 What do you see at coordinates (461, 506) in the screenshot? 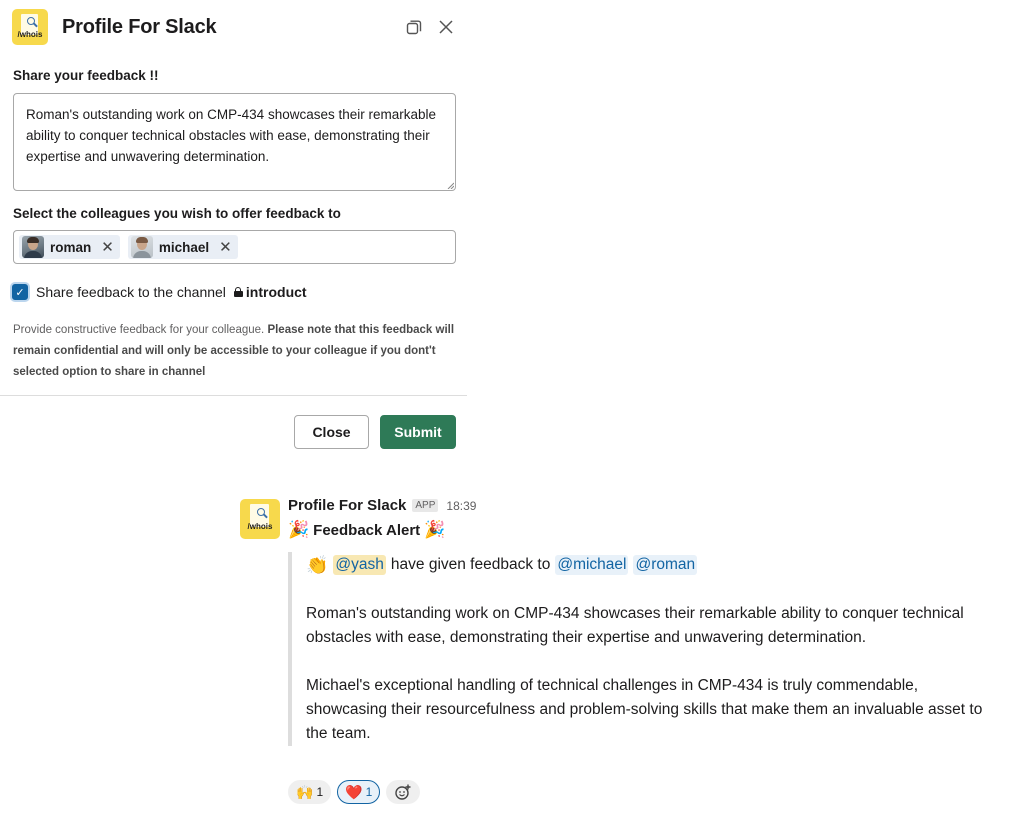
I see `message-time: 18:39` at bounding box center [461, 506].